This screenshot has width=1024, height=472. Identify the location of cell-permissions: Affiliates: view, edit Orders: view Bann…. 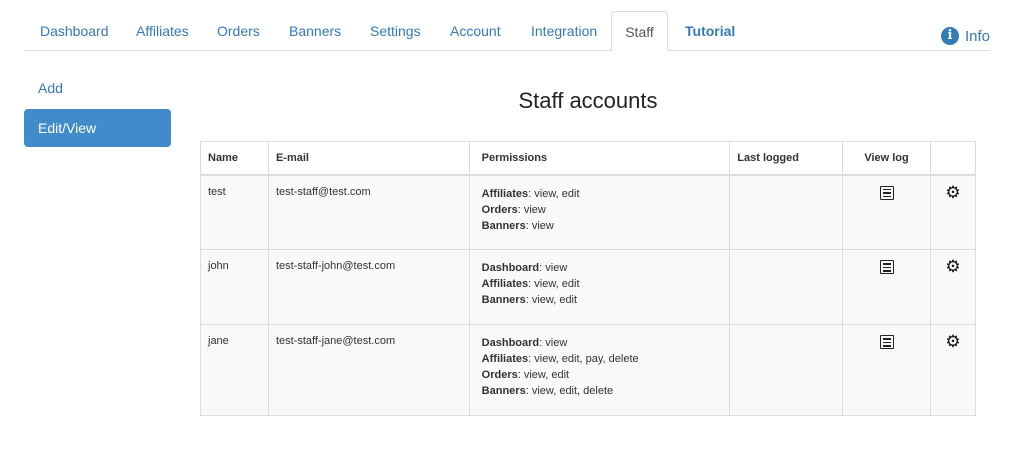
(599, 212).